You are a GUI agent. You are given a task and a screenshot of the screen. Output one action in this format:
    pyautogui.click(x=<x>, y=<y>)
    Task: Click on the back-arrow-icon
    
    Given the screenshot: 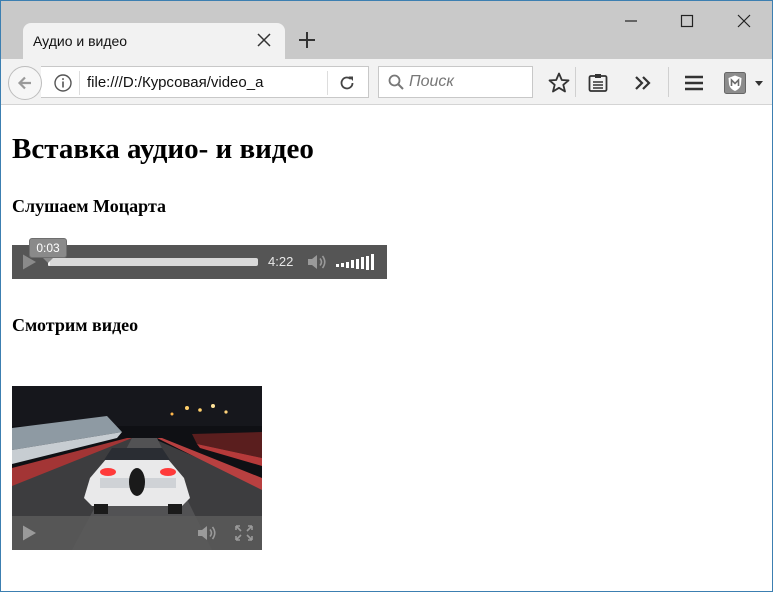 What is the action you would take?
    pyautogui.click(x=24, y=83)
    